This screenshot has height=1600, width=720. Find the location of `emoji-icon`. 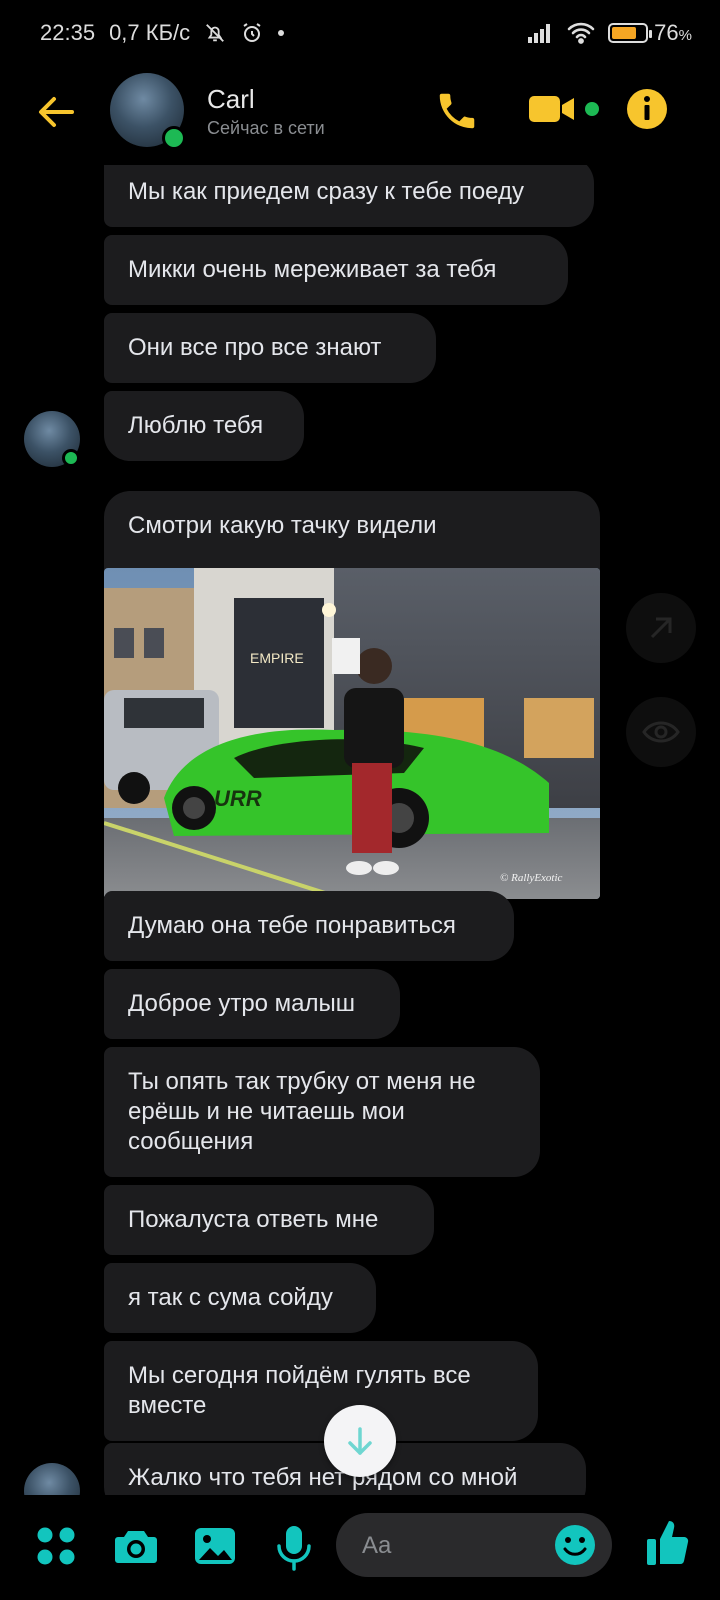

emoji-icon is located at coordinates (575, 1545).